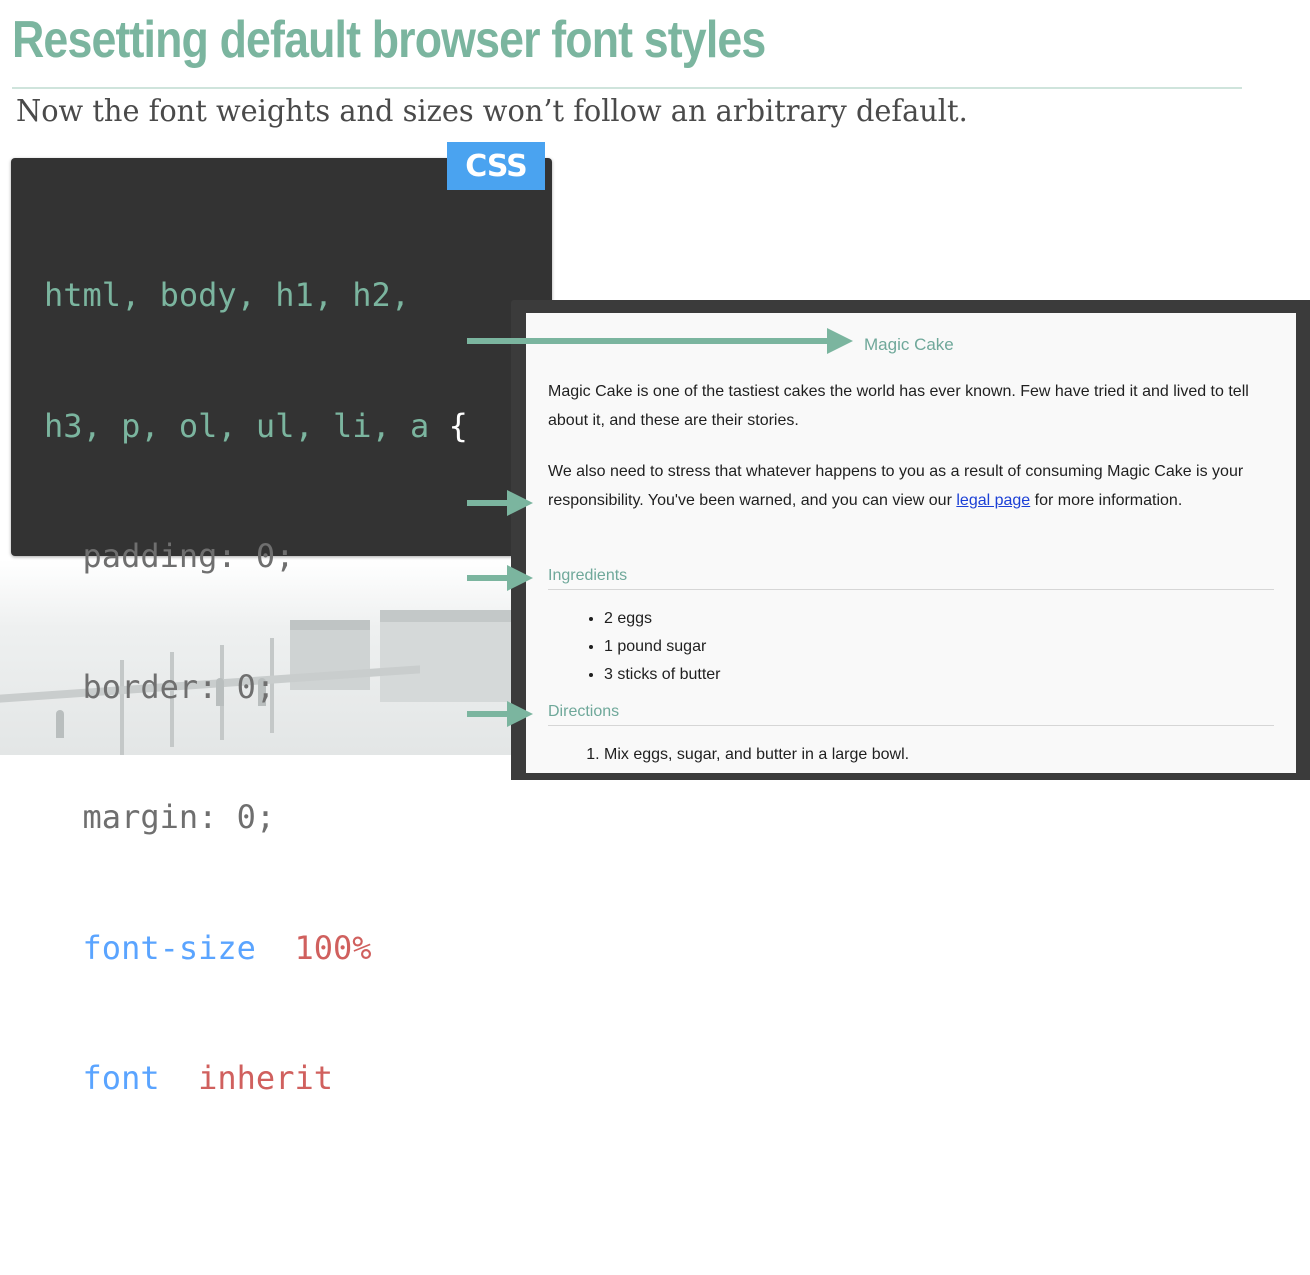 This screenshot has height=1275, width=1310. I want to click on page-heading: Magic Cake, so click(909, 344).